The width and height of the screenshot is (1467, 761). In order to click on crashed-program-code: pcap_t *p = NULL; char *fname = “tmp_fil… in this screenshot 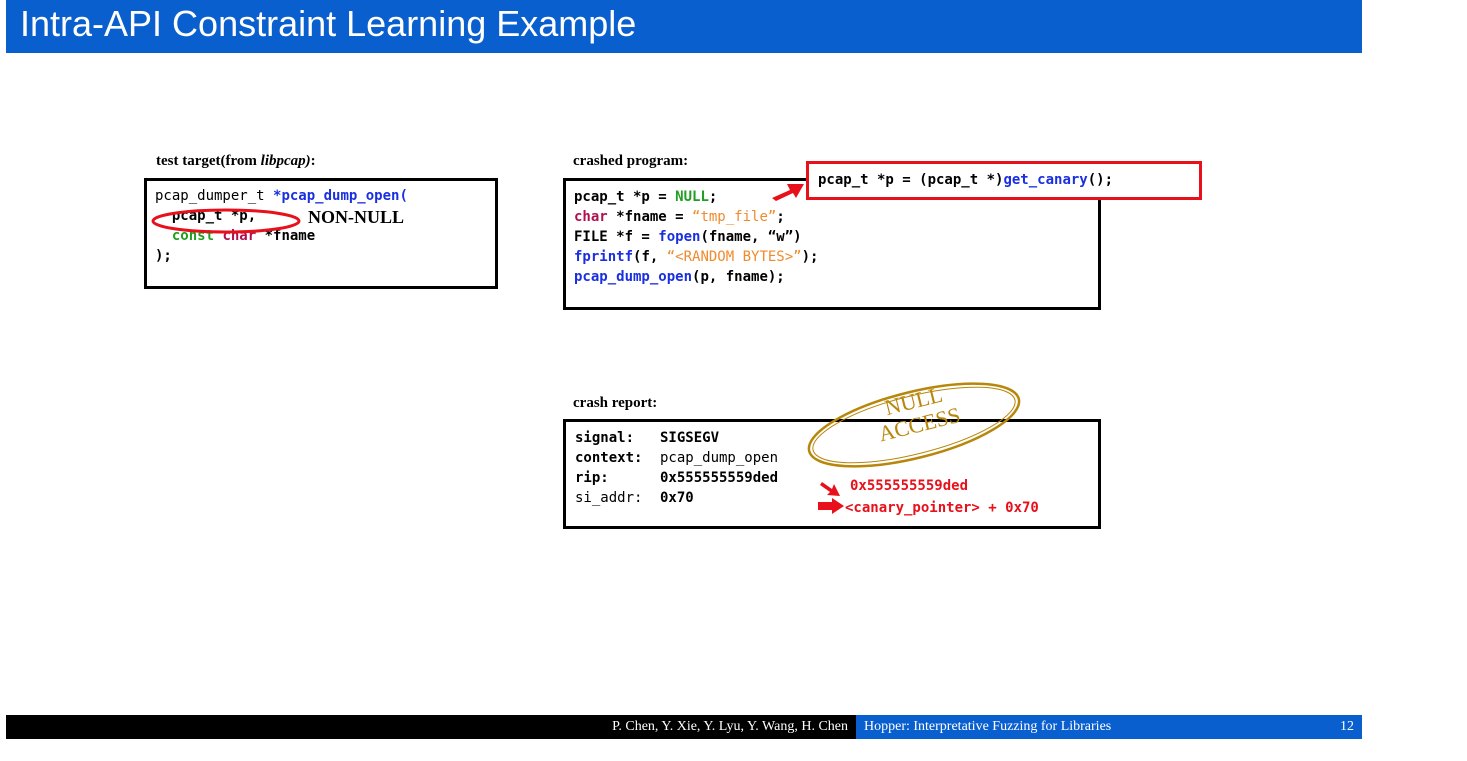, I will do `click(696, 237)`.